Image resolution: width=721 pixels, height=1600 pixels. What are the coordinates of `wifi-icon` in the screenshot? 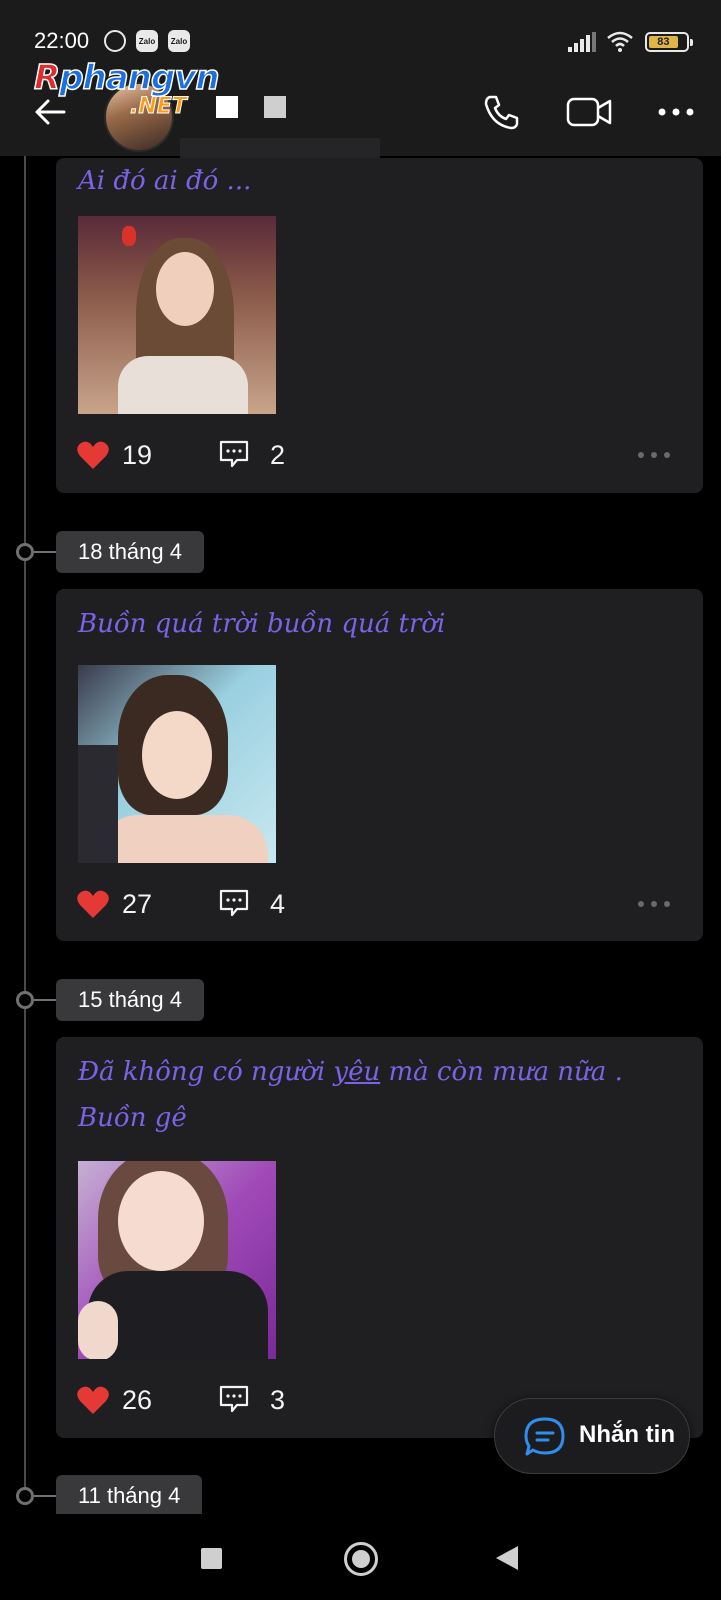 It's located at (620, 41).